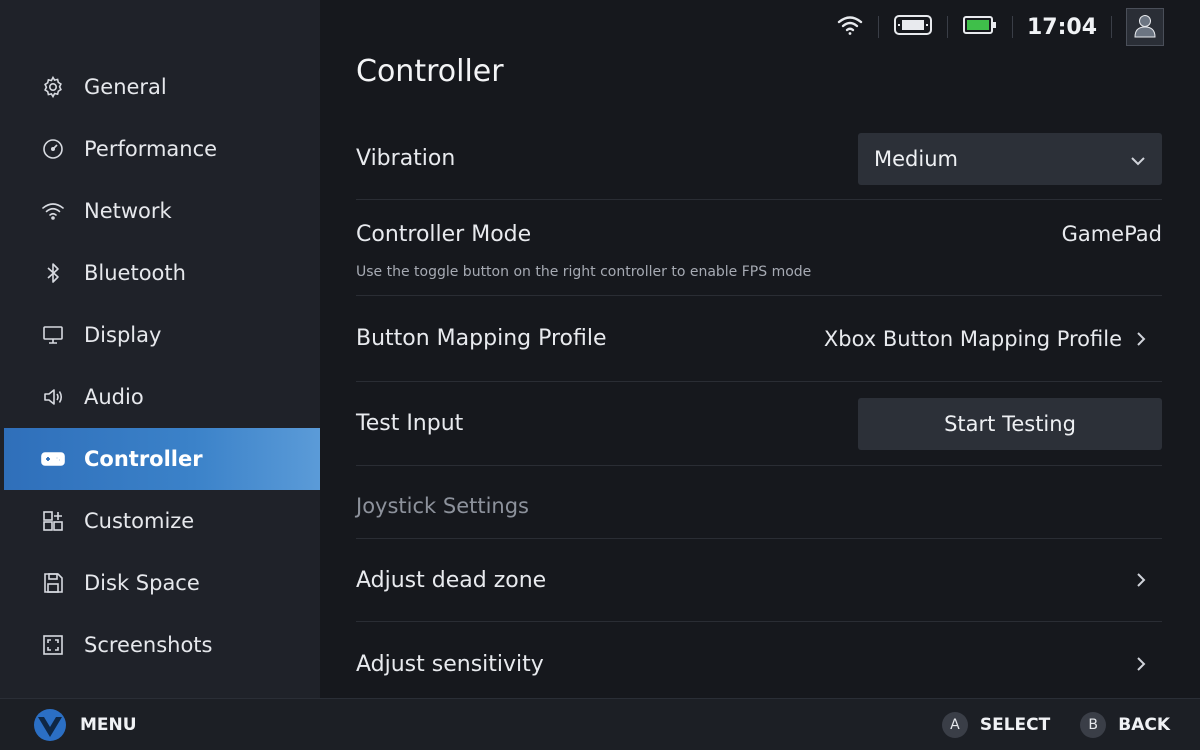 The image size is (1200, 750). I want to click on joystick-settings-heading: Joystick Settings, so click(442, 506).